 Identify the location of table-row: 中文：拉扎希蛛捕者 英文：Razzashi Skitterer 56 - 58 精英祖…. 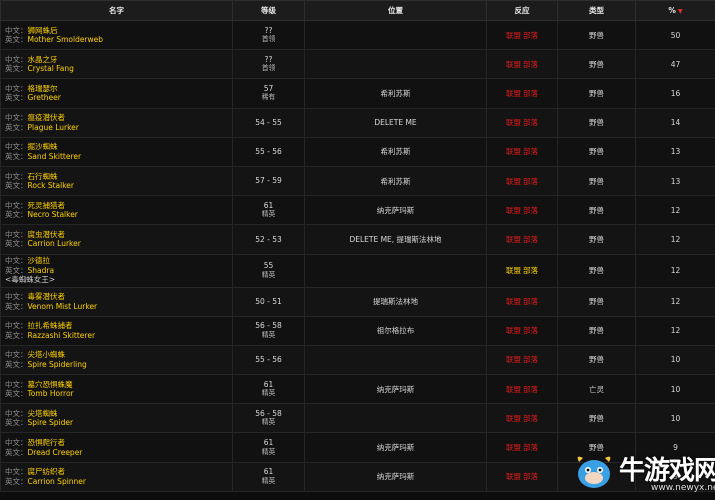
(357, 330).